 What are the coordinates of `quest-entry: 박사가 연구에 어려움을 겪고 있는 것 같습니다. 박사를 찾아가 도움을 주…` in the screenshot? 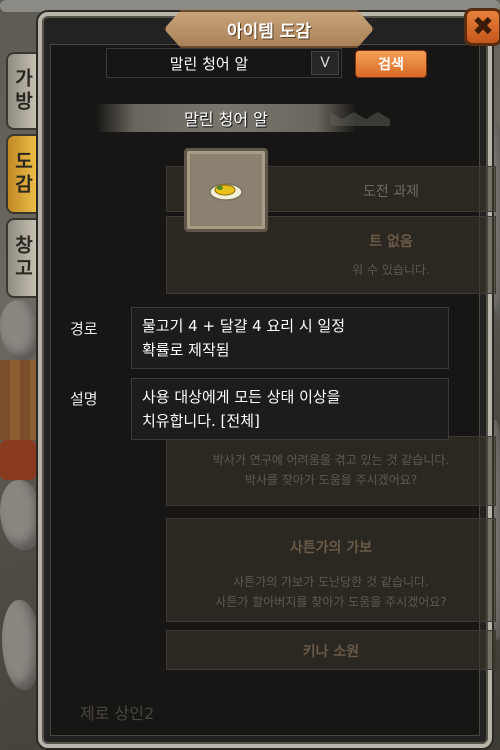 It's located at (331, 471).